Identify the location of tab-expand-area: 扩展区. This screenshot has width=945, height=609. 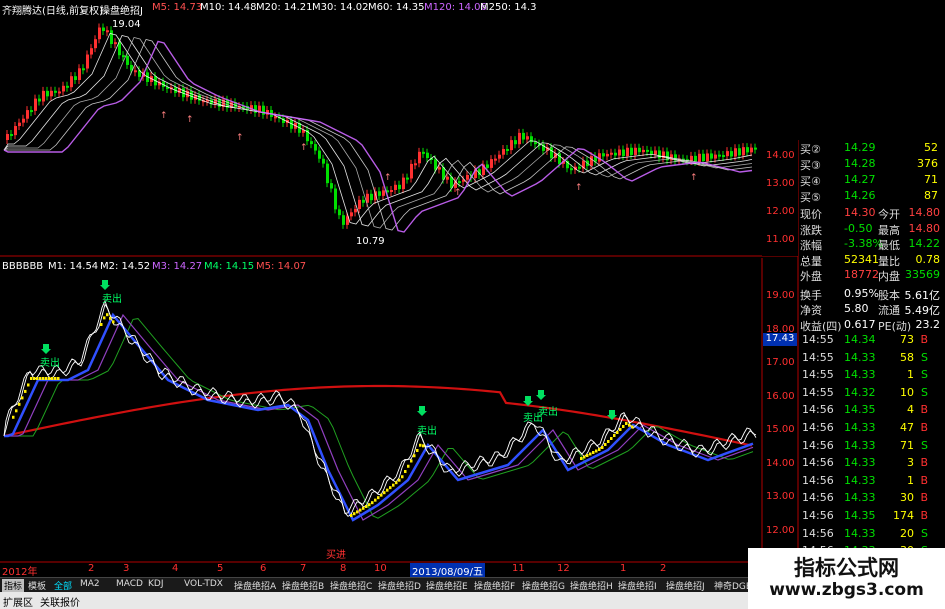
(18, 601).